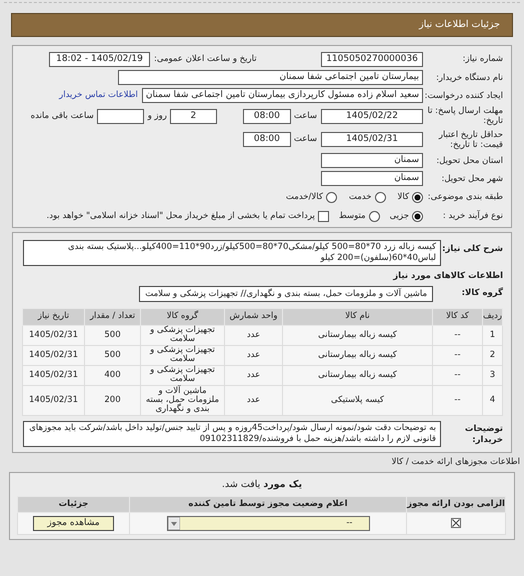  Describe the element at coordinates (182, 317) in the screenshot. I see `column-header: گروه کالا` at that location.